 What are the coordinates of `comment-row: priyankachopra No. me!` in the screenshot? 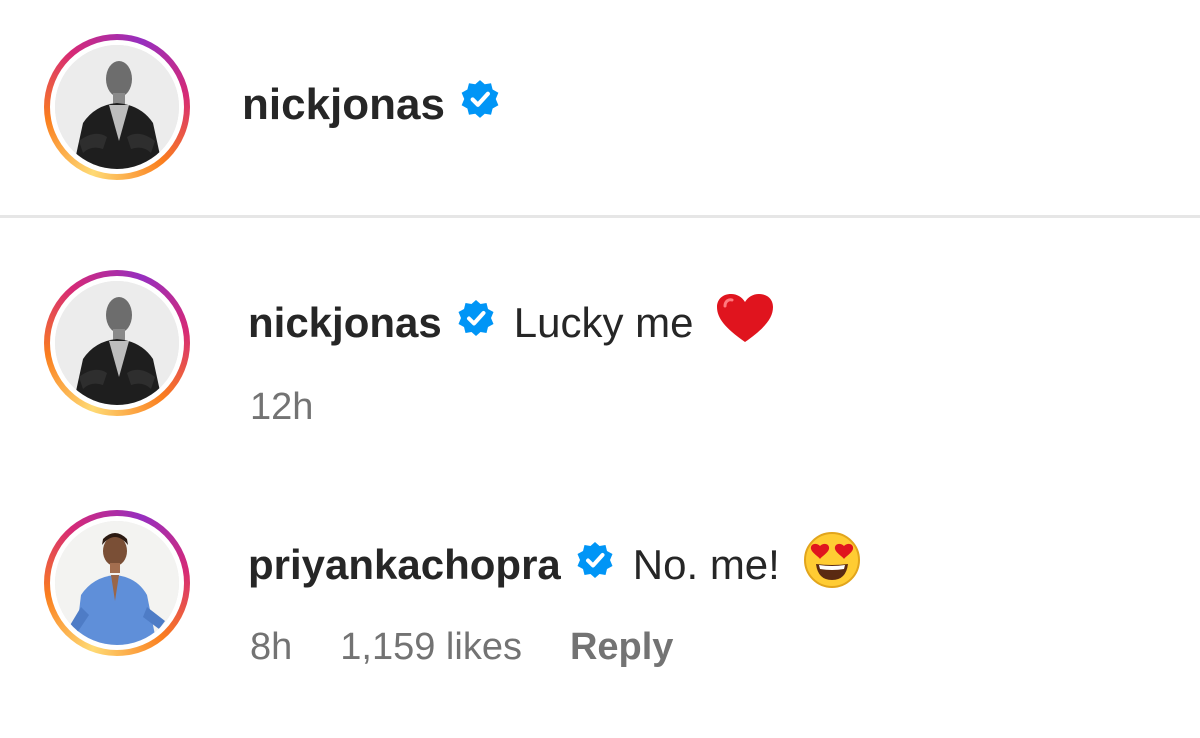 It's located at (555, 565).